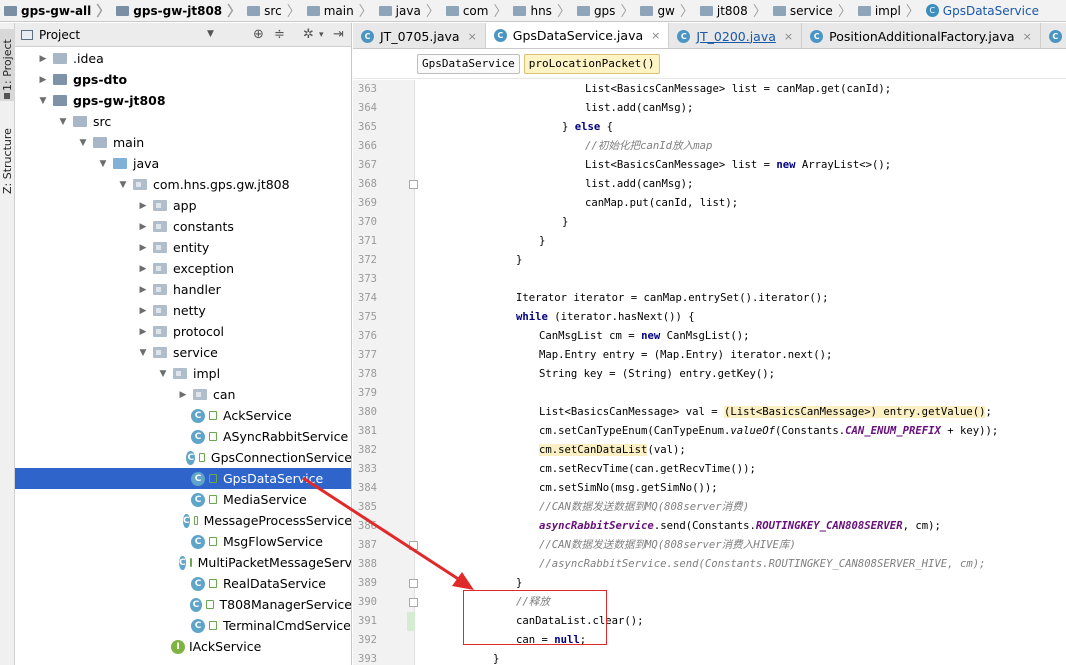 This screenshot has height=665, width=1066. I want to click on tree-folder-item: ▼ service, so click(183, 352).